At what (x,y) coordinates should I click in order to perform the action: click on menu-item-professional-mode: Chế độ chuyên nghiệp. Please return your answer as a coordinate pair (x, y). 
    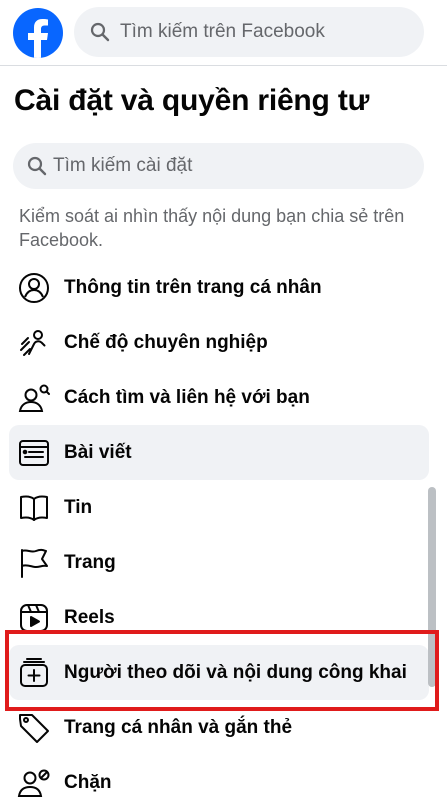
    Looking at the image, I should click on (219, 342).